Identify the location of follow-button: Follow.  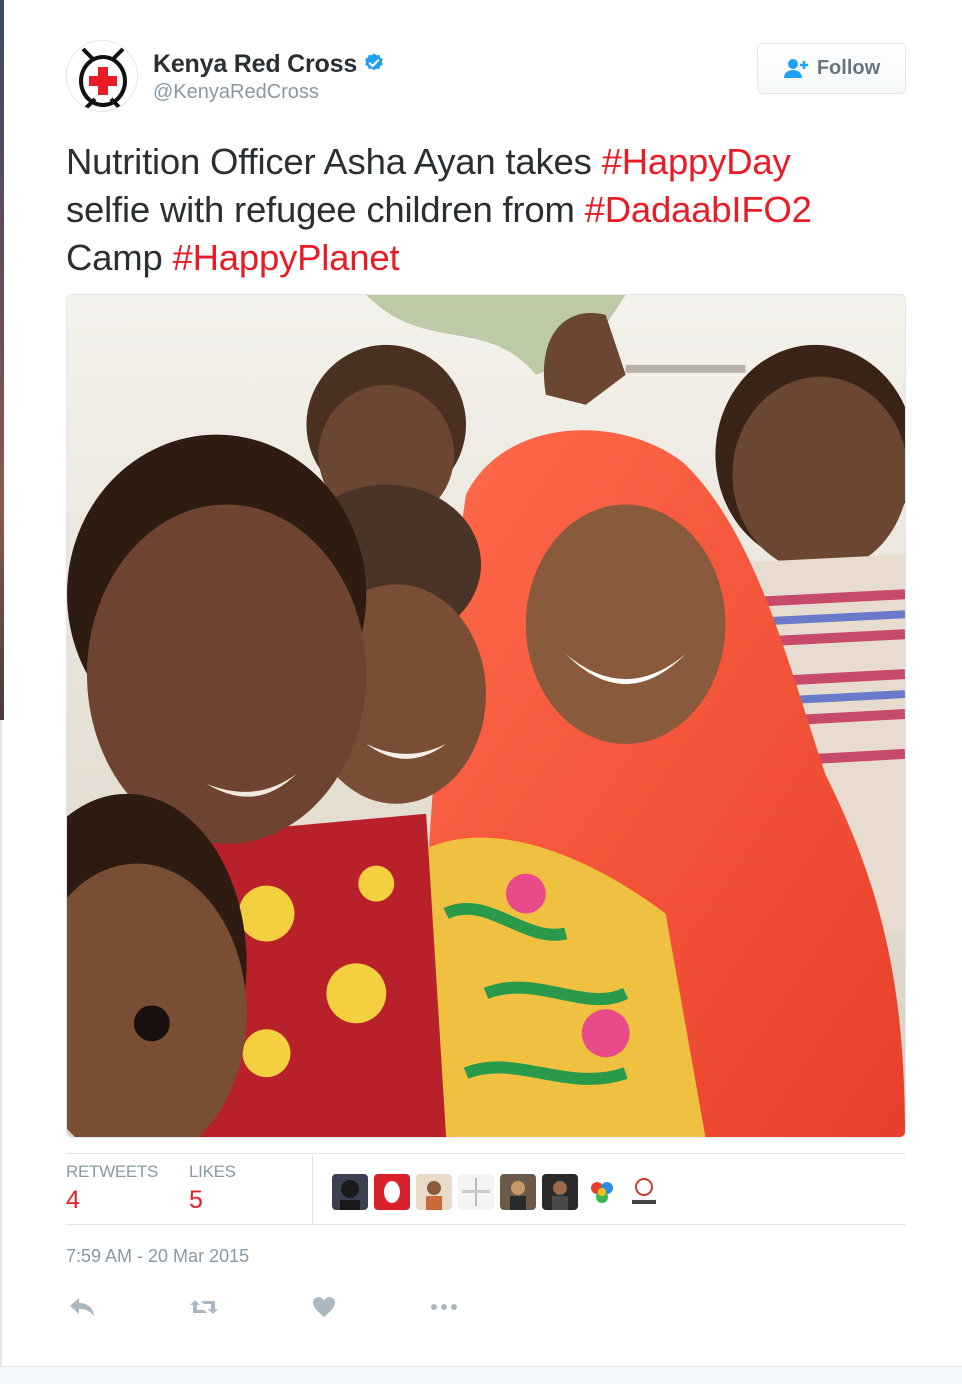
(831, 68).